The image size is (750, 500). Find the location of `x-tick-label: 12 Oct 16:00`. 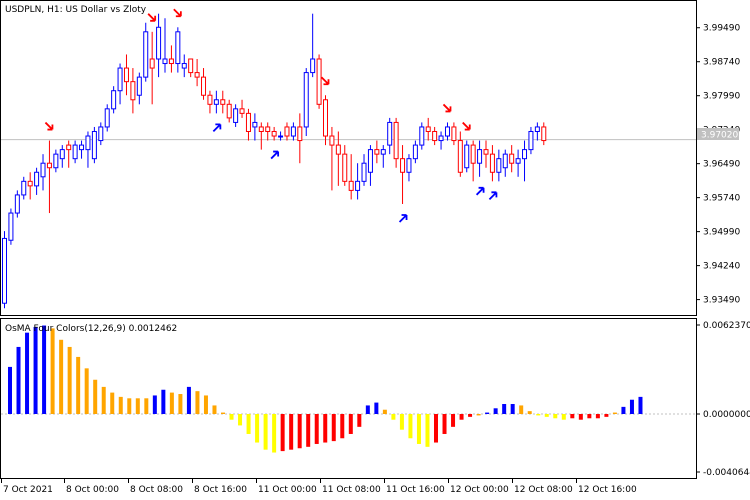

x-tick-label: 12 Oct 16:00 is located at coordinates (607, 490).